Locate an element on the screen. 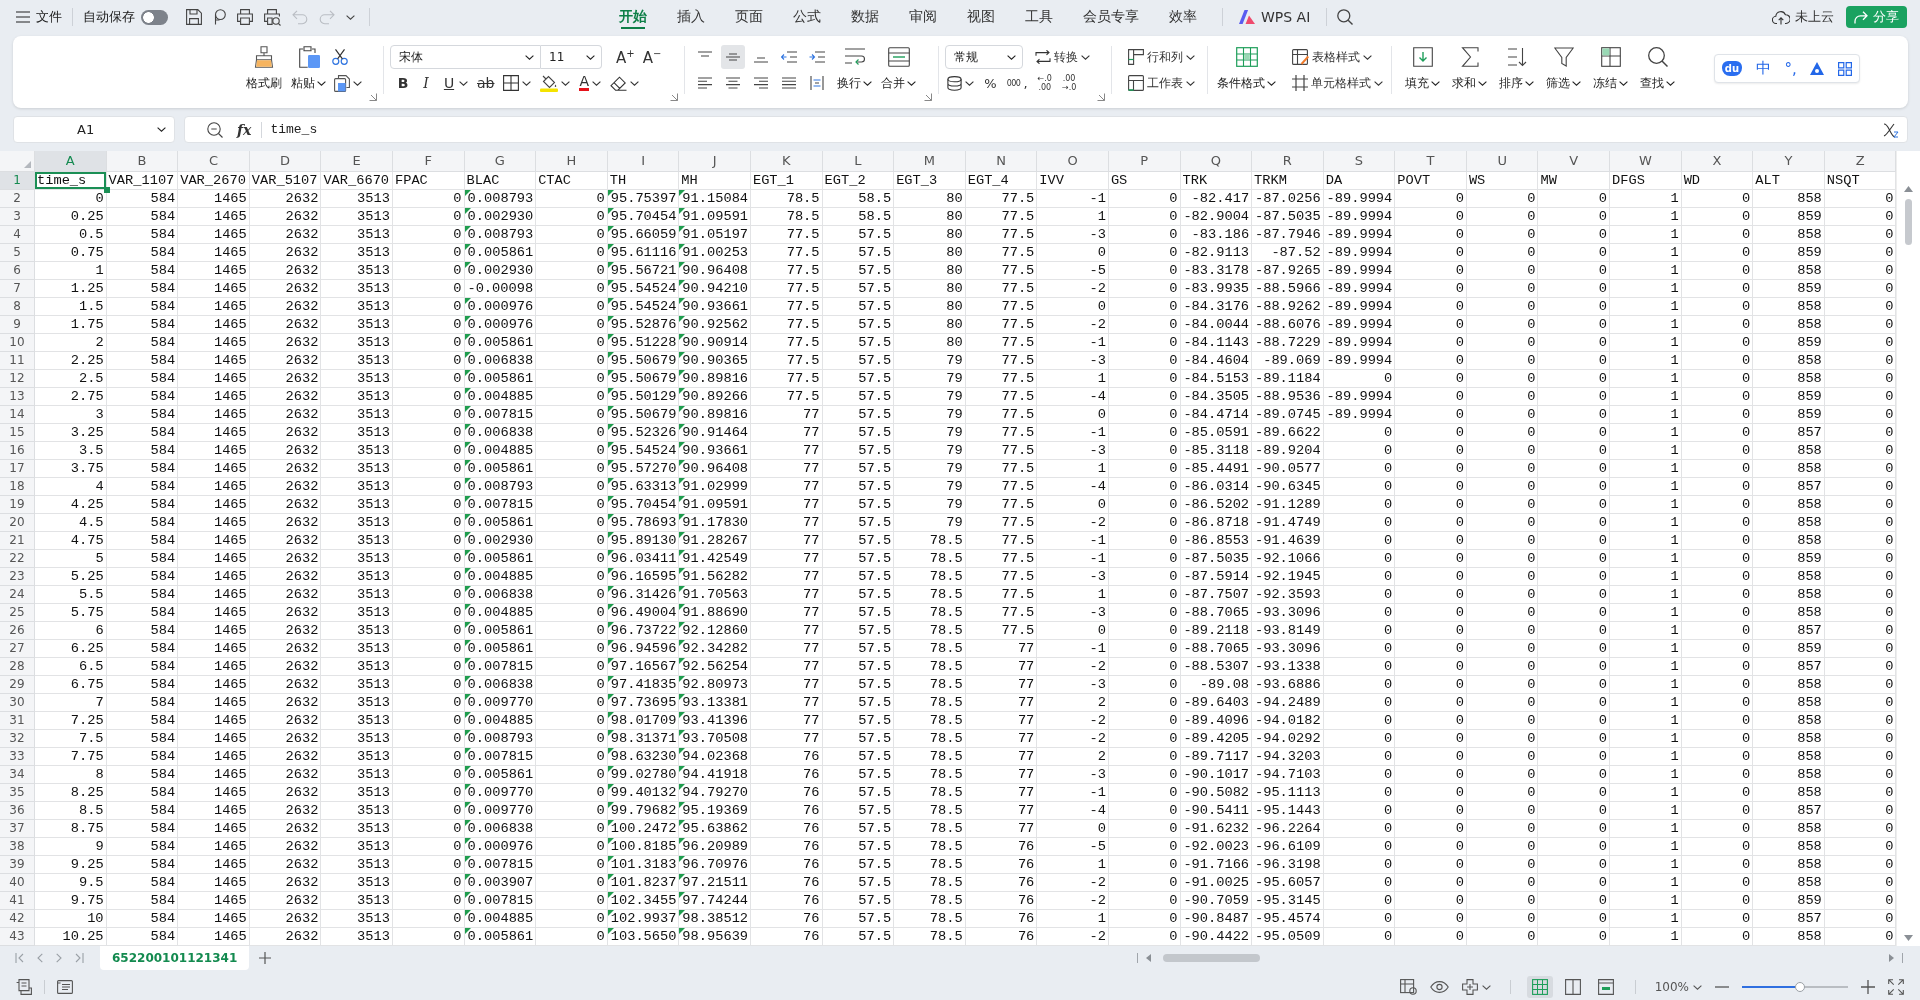 The height and width of the screenshot is (1000, 1920). corner-arrow-icon is located at coordinates (674, 97).